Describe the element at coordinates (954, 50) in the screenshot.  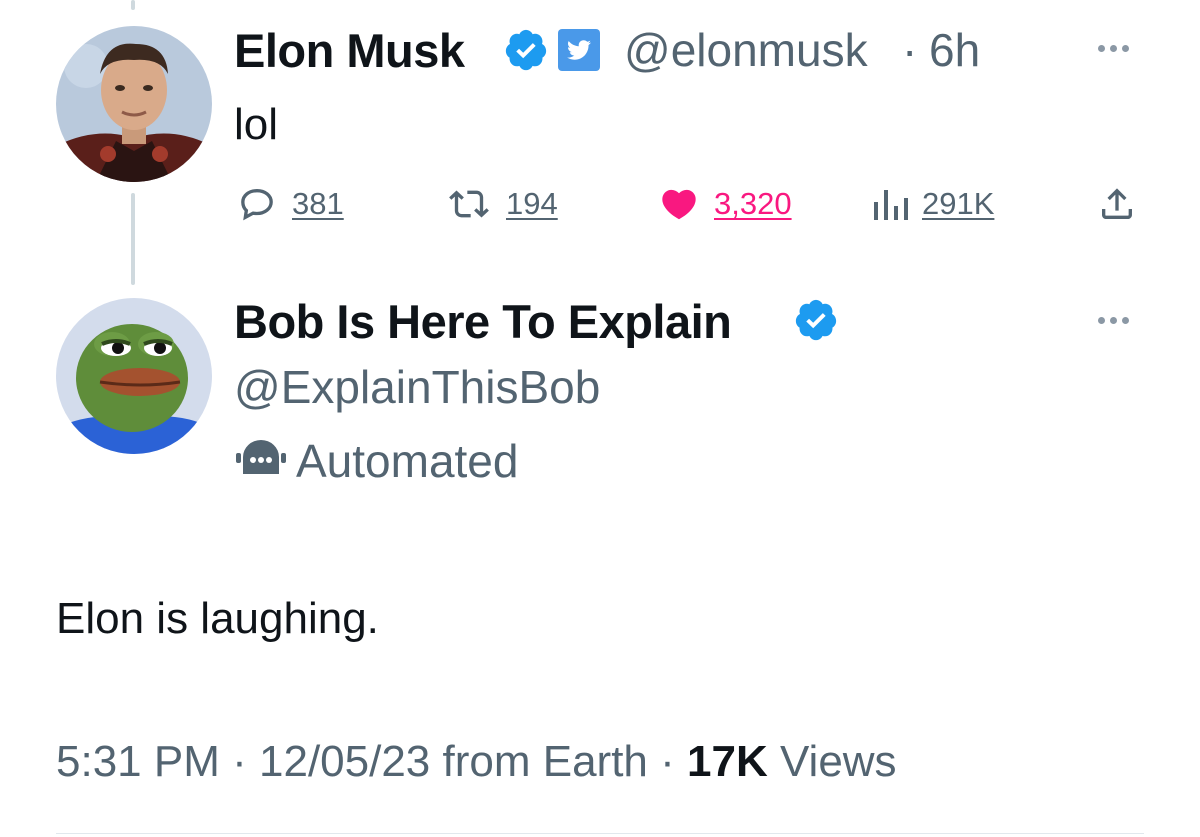
I see `time-ago: 6h` at that location.